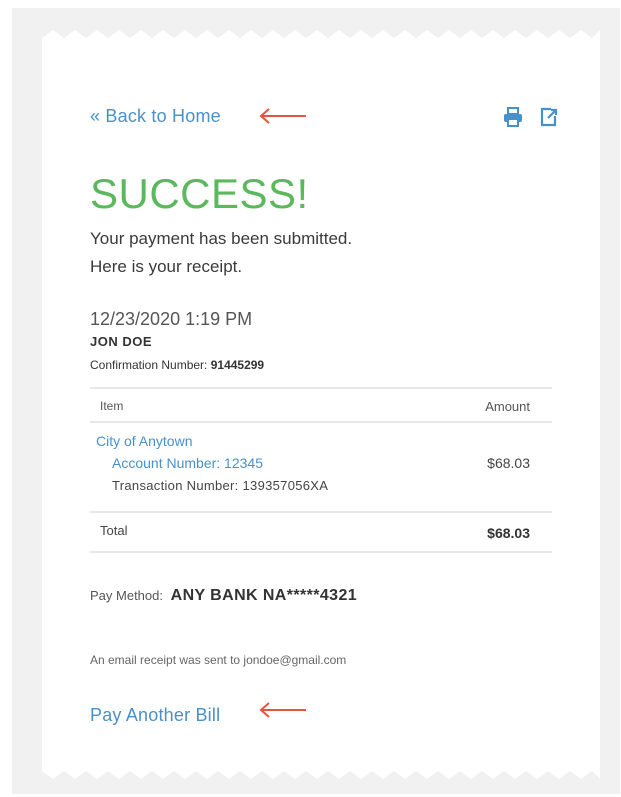 This screenshot has height=797, width=621. Describe the element at coordinates (221, 238) in the screenshot. I see `success-message: Your payment has been submitted.` at that location.